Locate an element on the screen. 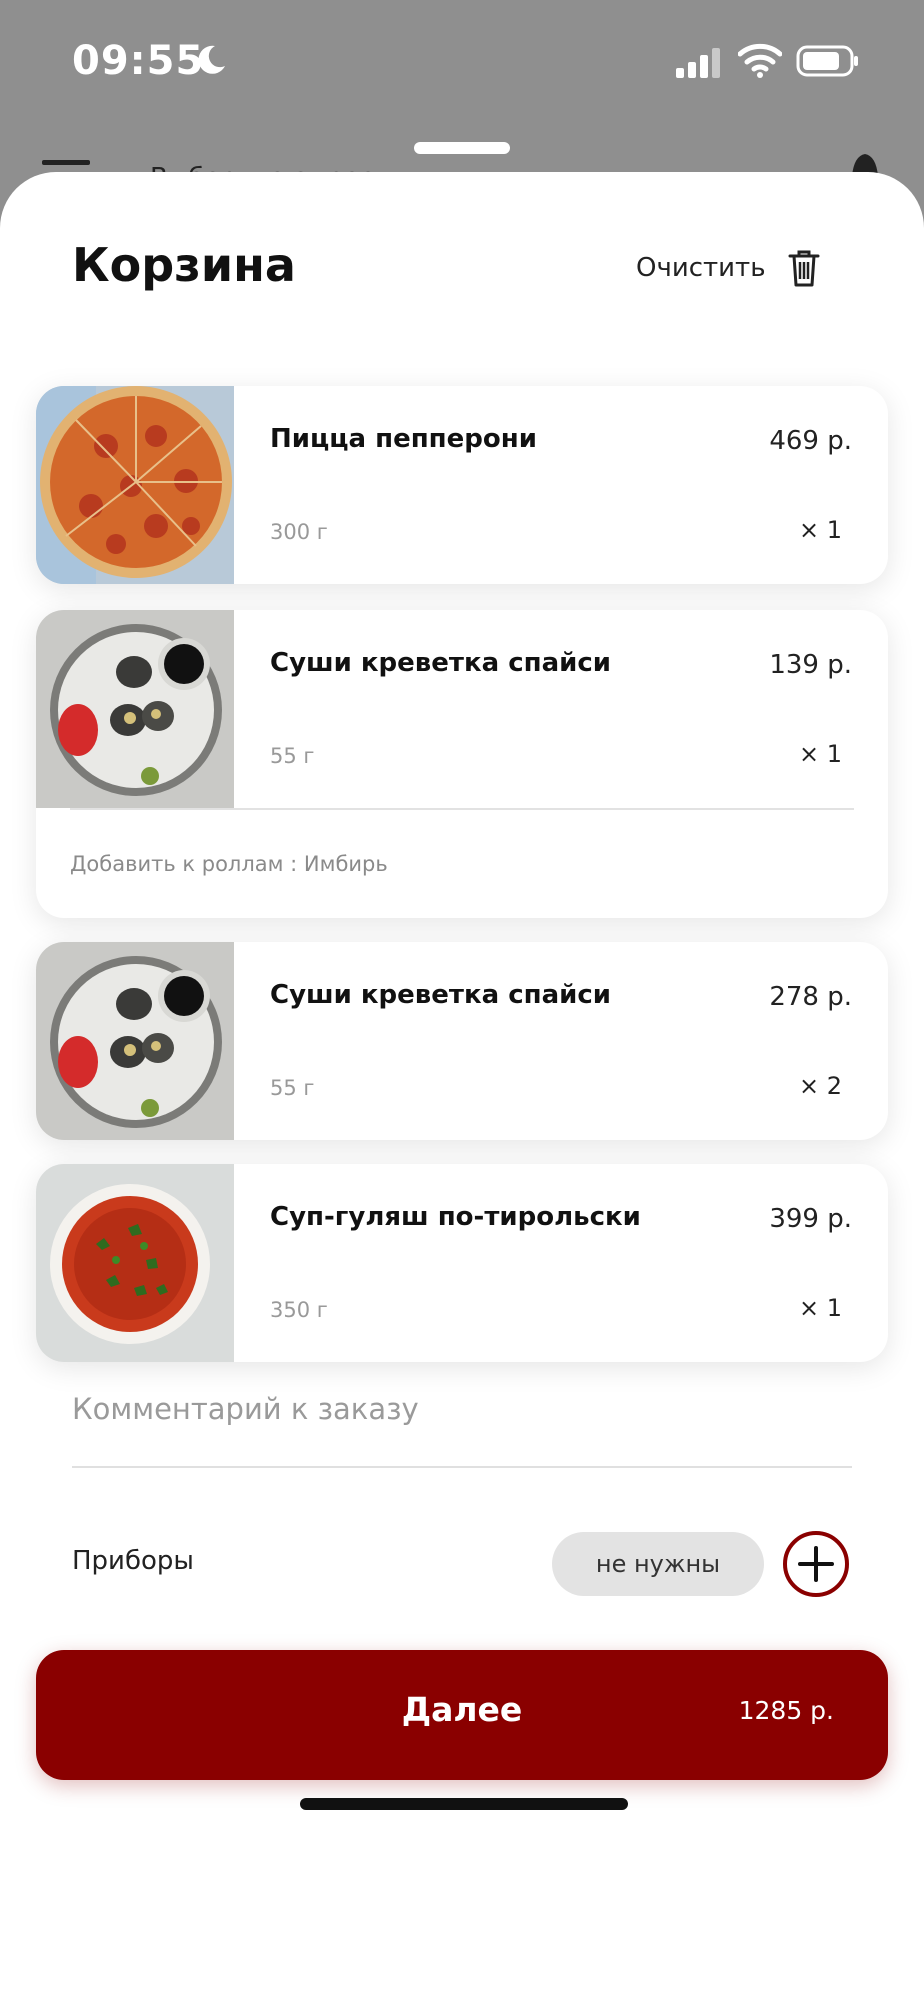 The image size is (924, 2000). cart-item: Пицца пепперони 469 р. 300 г × 1 is located at coordinates (462, 485).